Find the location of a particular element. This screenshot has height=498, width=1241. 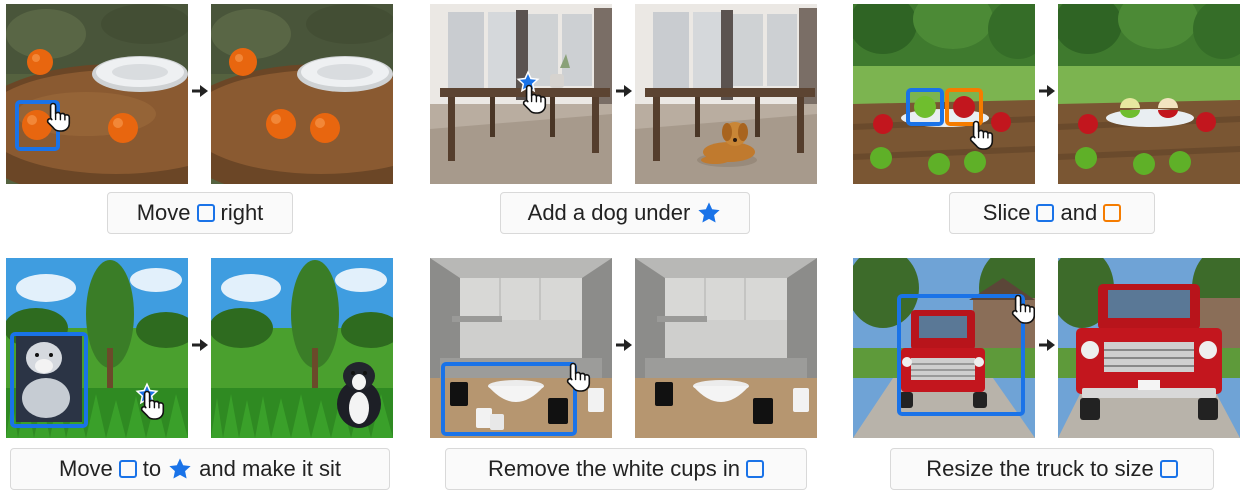

caption: Add a dog under is located at coordinates (625, 213).